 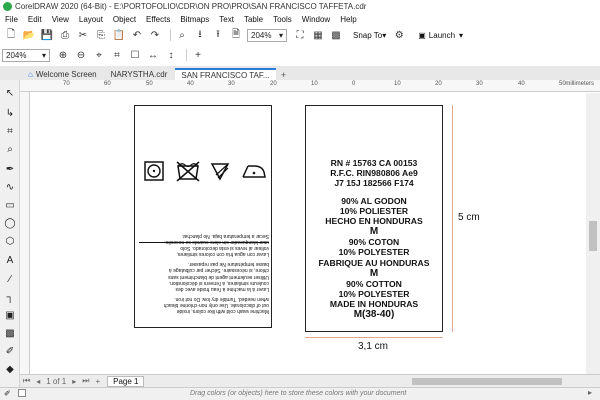 I want to click on menu-tools: Tools, so click(x=282, y=19).